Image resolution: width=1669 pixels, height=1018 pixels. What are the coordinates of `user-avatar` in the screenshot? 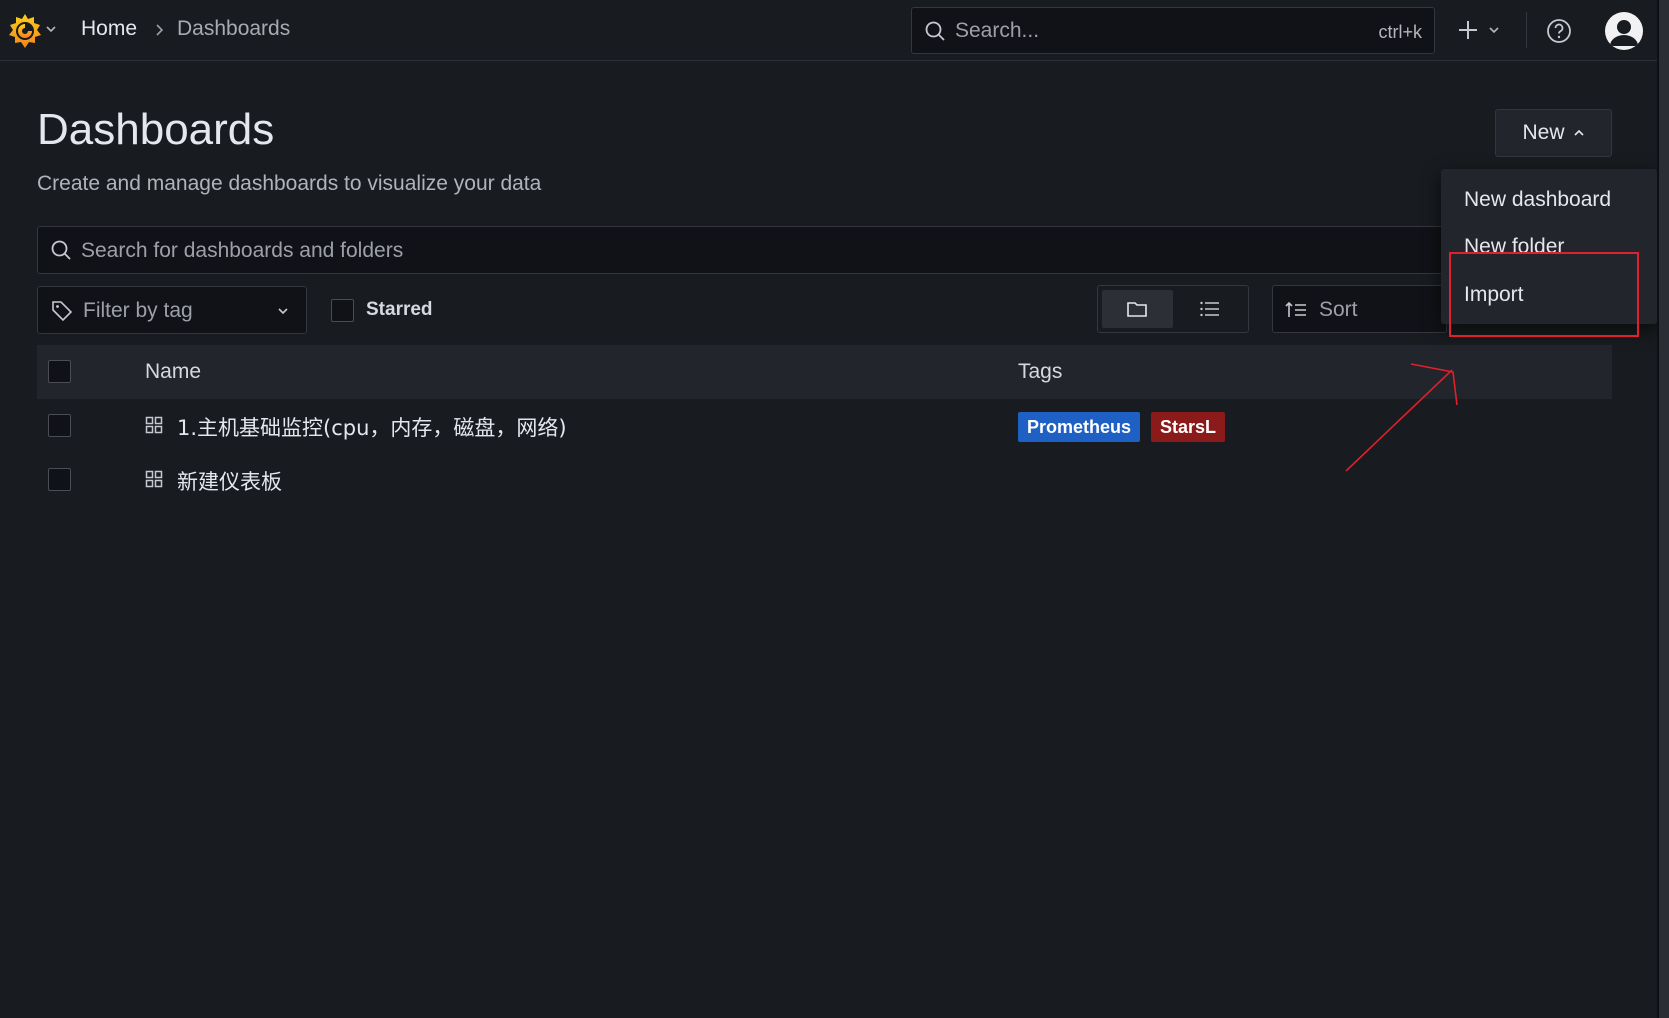 It's located at (1624, 31).